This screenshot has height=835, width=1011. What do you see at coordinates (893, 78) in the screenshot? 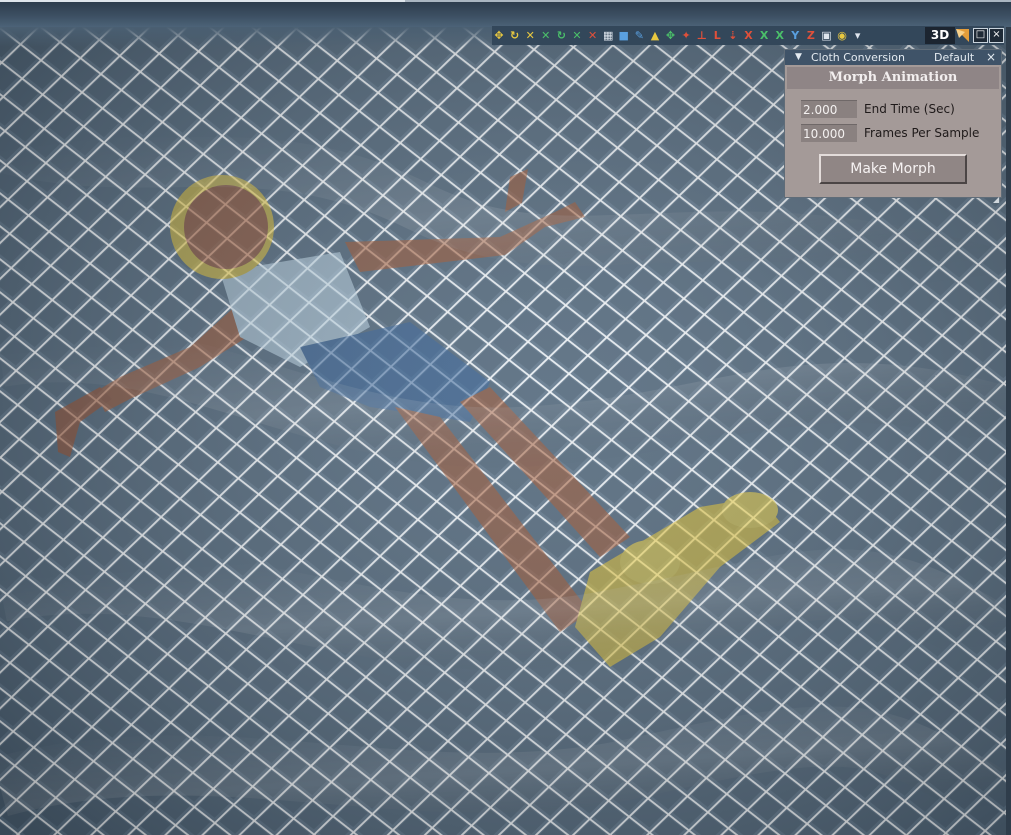
I see `panel-title: Morph Animation` at bounding box center [893, 78].